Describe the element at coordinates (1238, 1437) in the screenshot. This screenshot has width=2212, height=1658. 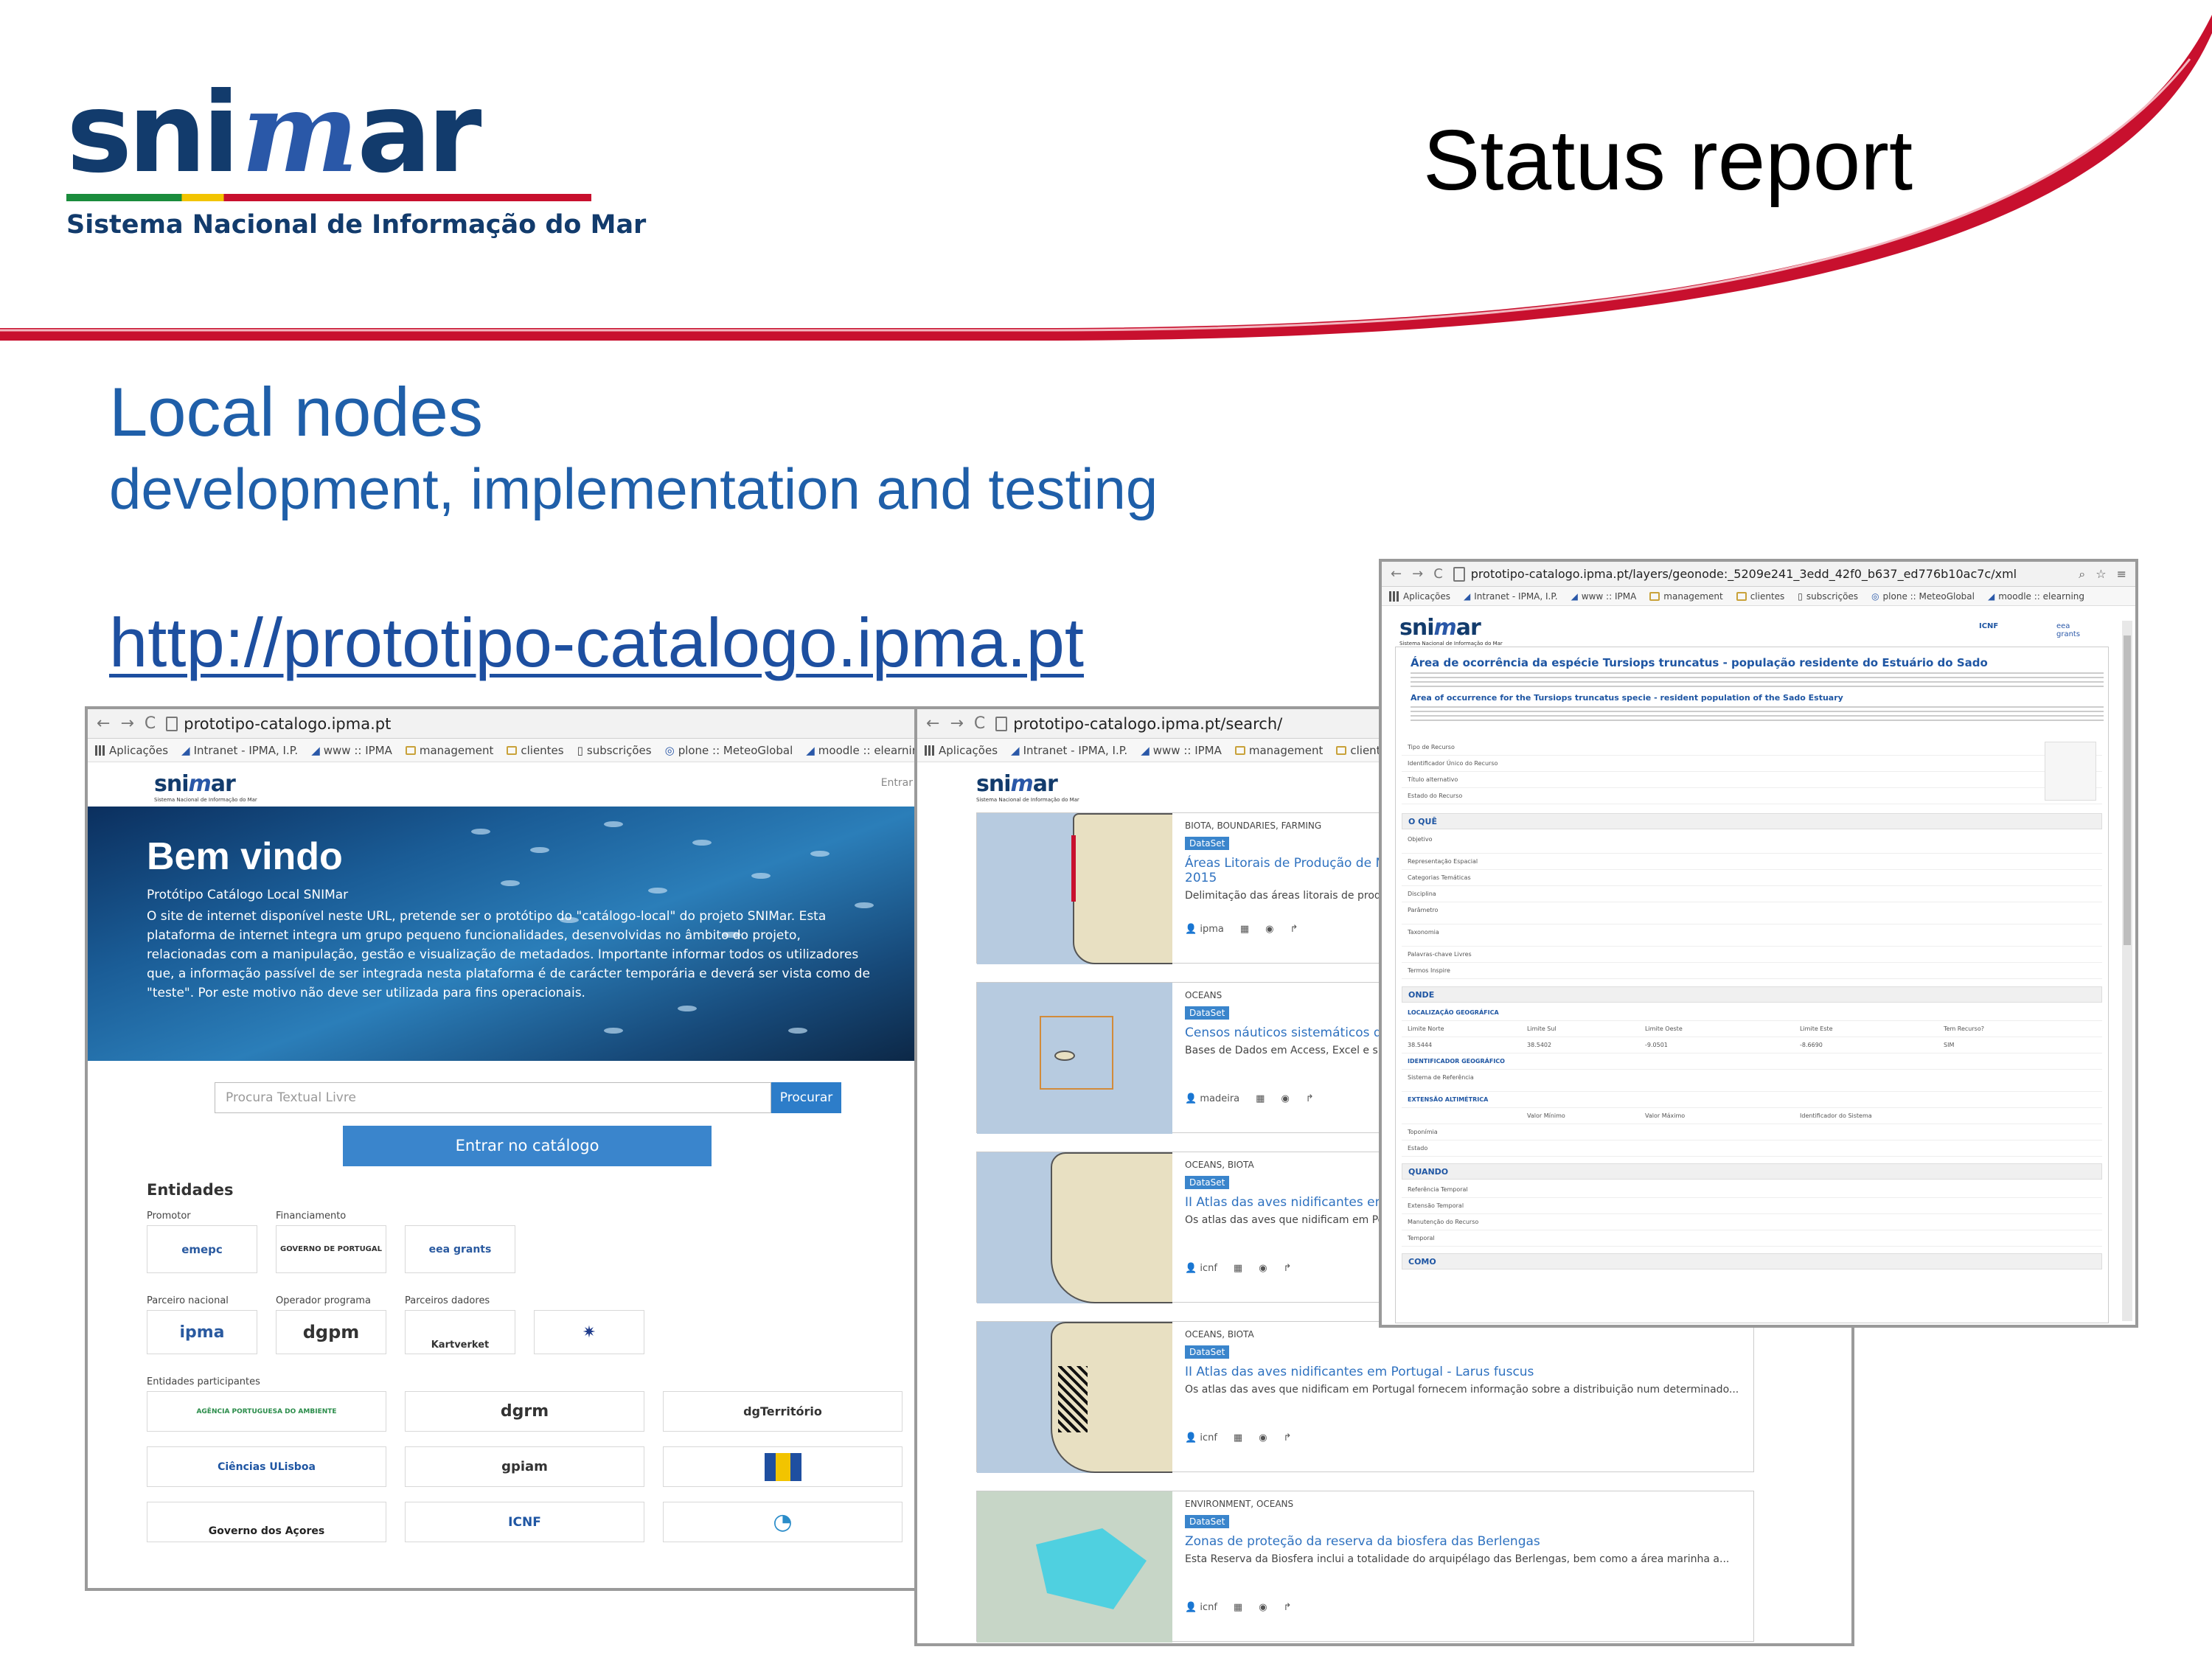
I see `calendar-icon: ▦` at that location.